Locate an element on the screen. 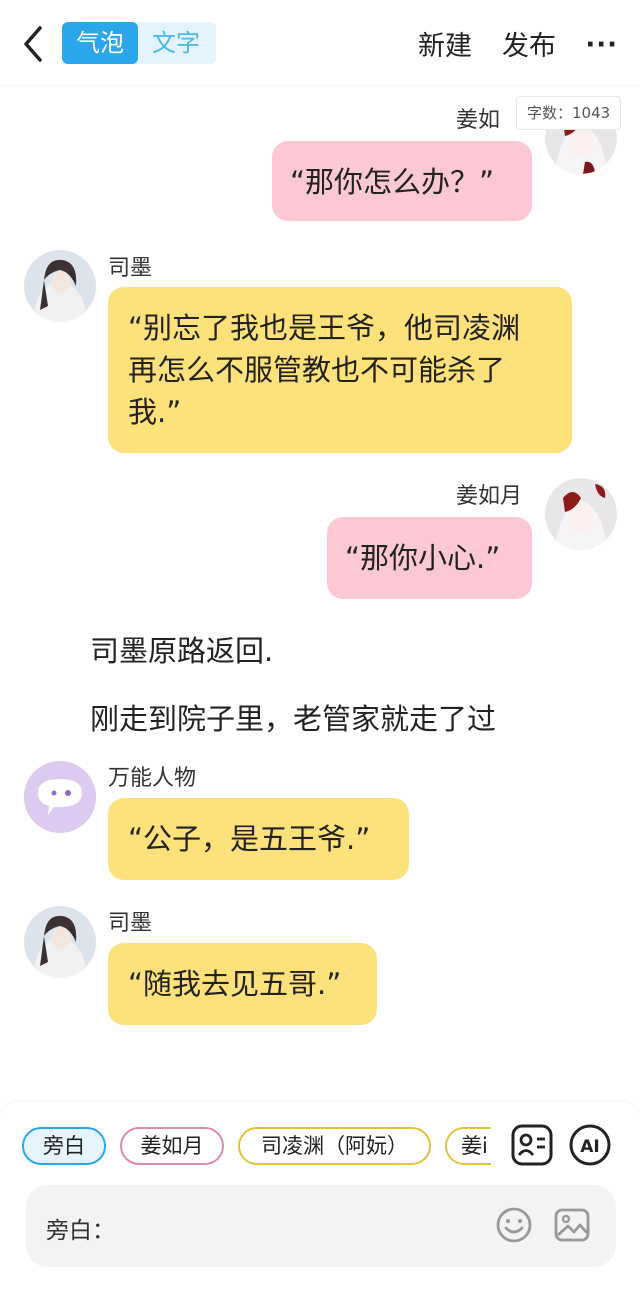  speaker-name: 姜如 is located at coordinates (478, 120).